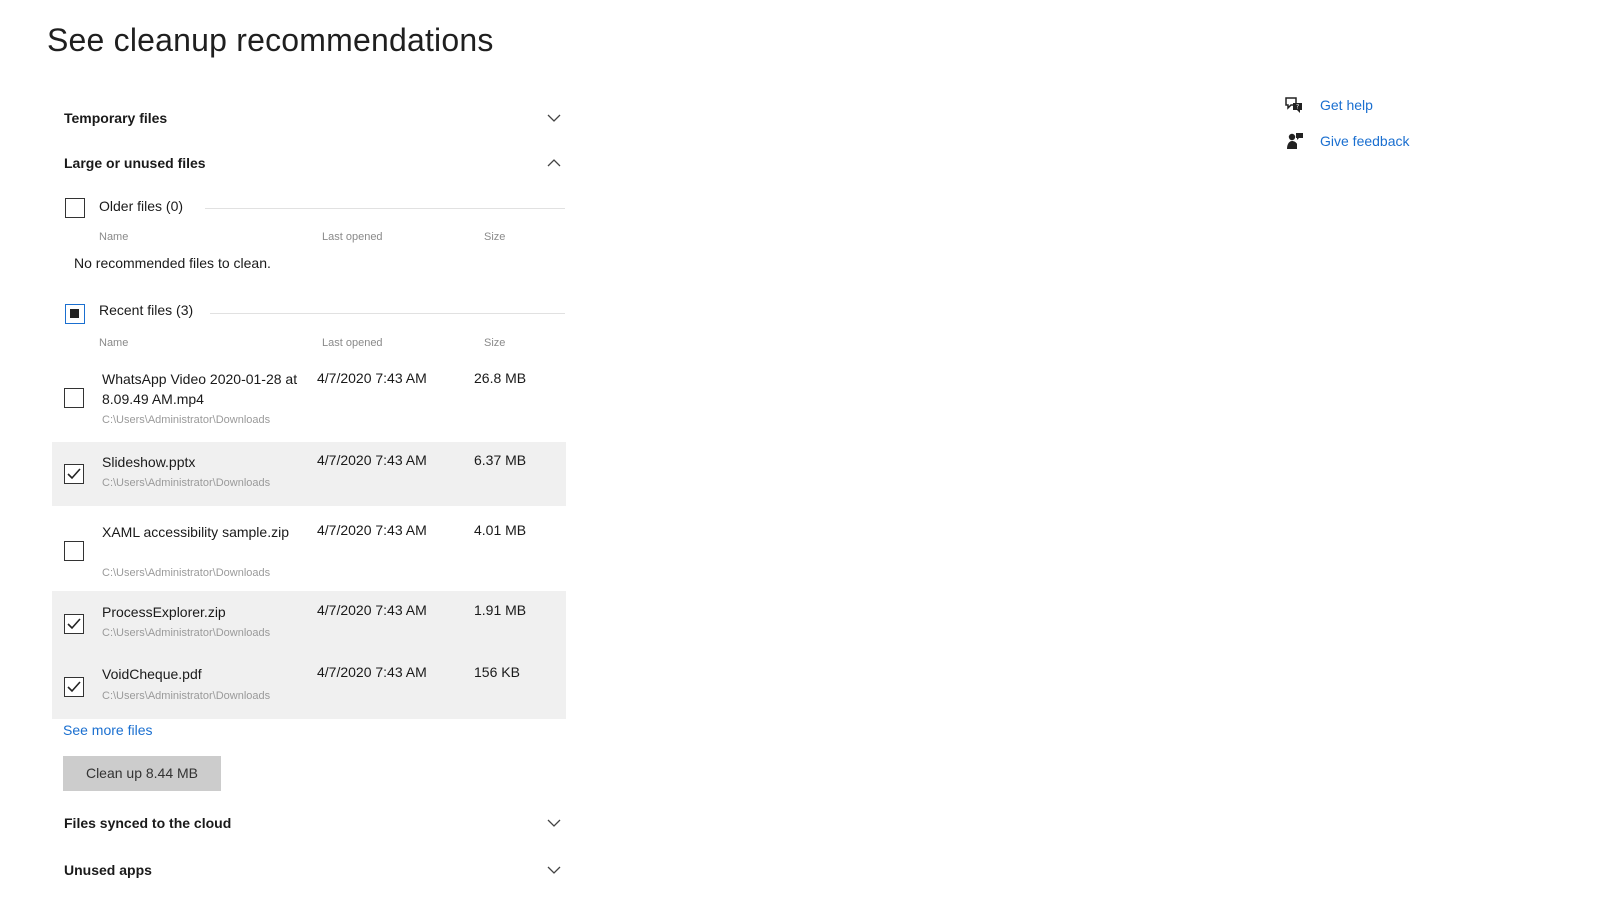  I want to click on file-name: XAML accessibility sample.zip, so click(195, 532).